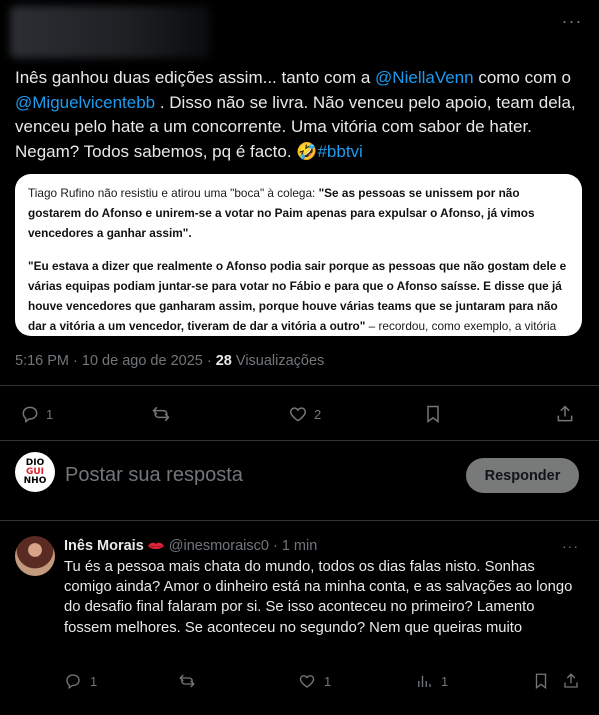 The width and height of the screenshot is (599, 715). Describe the element at coordinates (445, 681) in the screenshot. I see `views-count: 1` at that location.